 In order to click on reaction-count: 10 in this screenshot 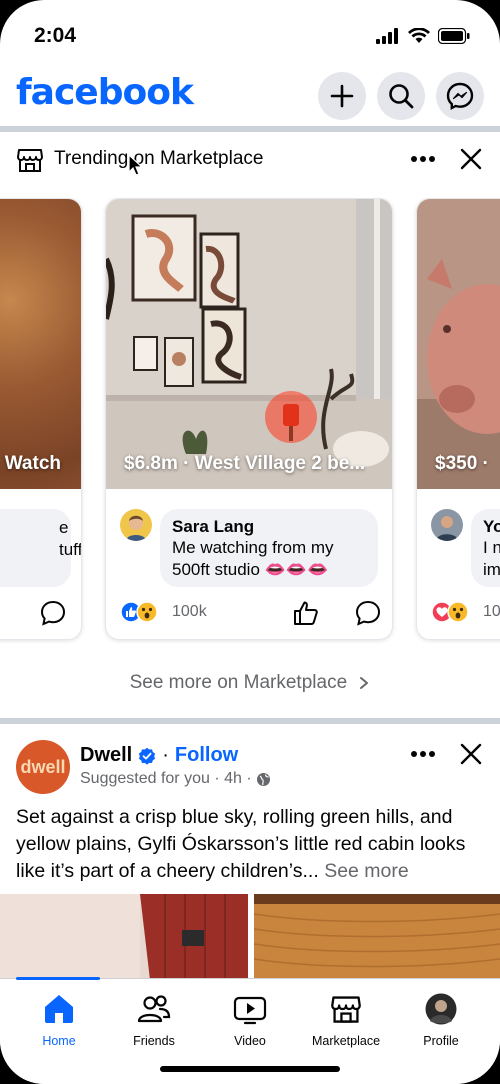, I will do `click(491, 612)`.